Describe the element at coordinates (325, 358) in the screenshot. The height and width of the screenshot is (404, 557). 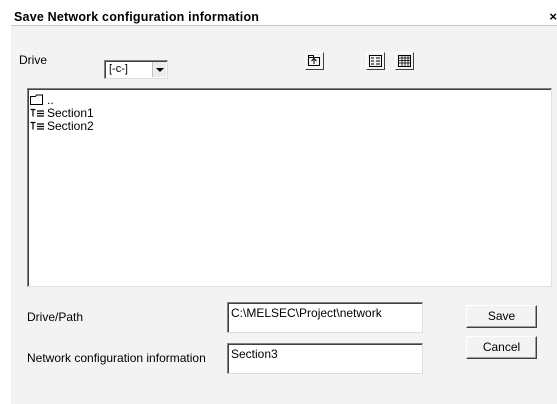
I see `network-info-field: Section3` at that location.